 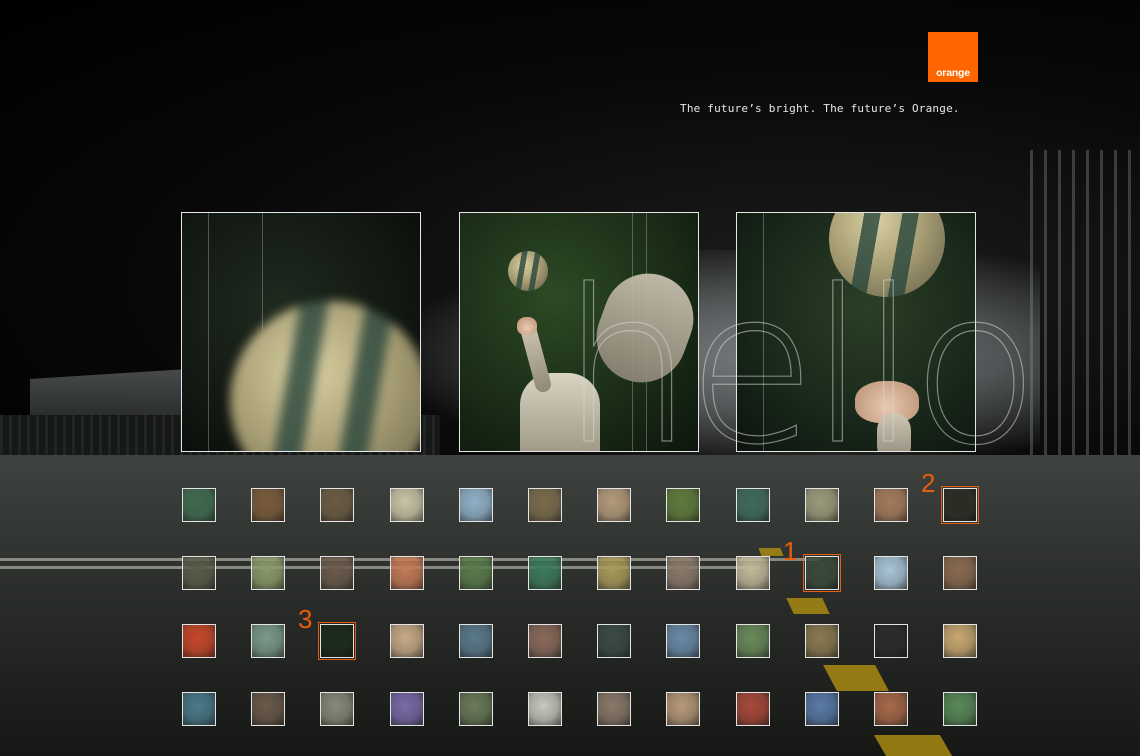 I want to click on marker-number: 1, so click(x=790, y=551).